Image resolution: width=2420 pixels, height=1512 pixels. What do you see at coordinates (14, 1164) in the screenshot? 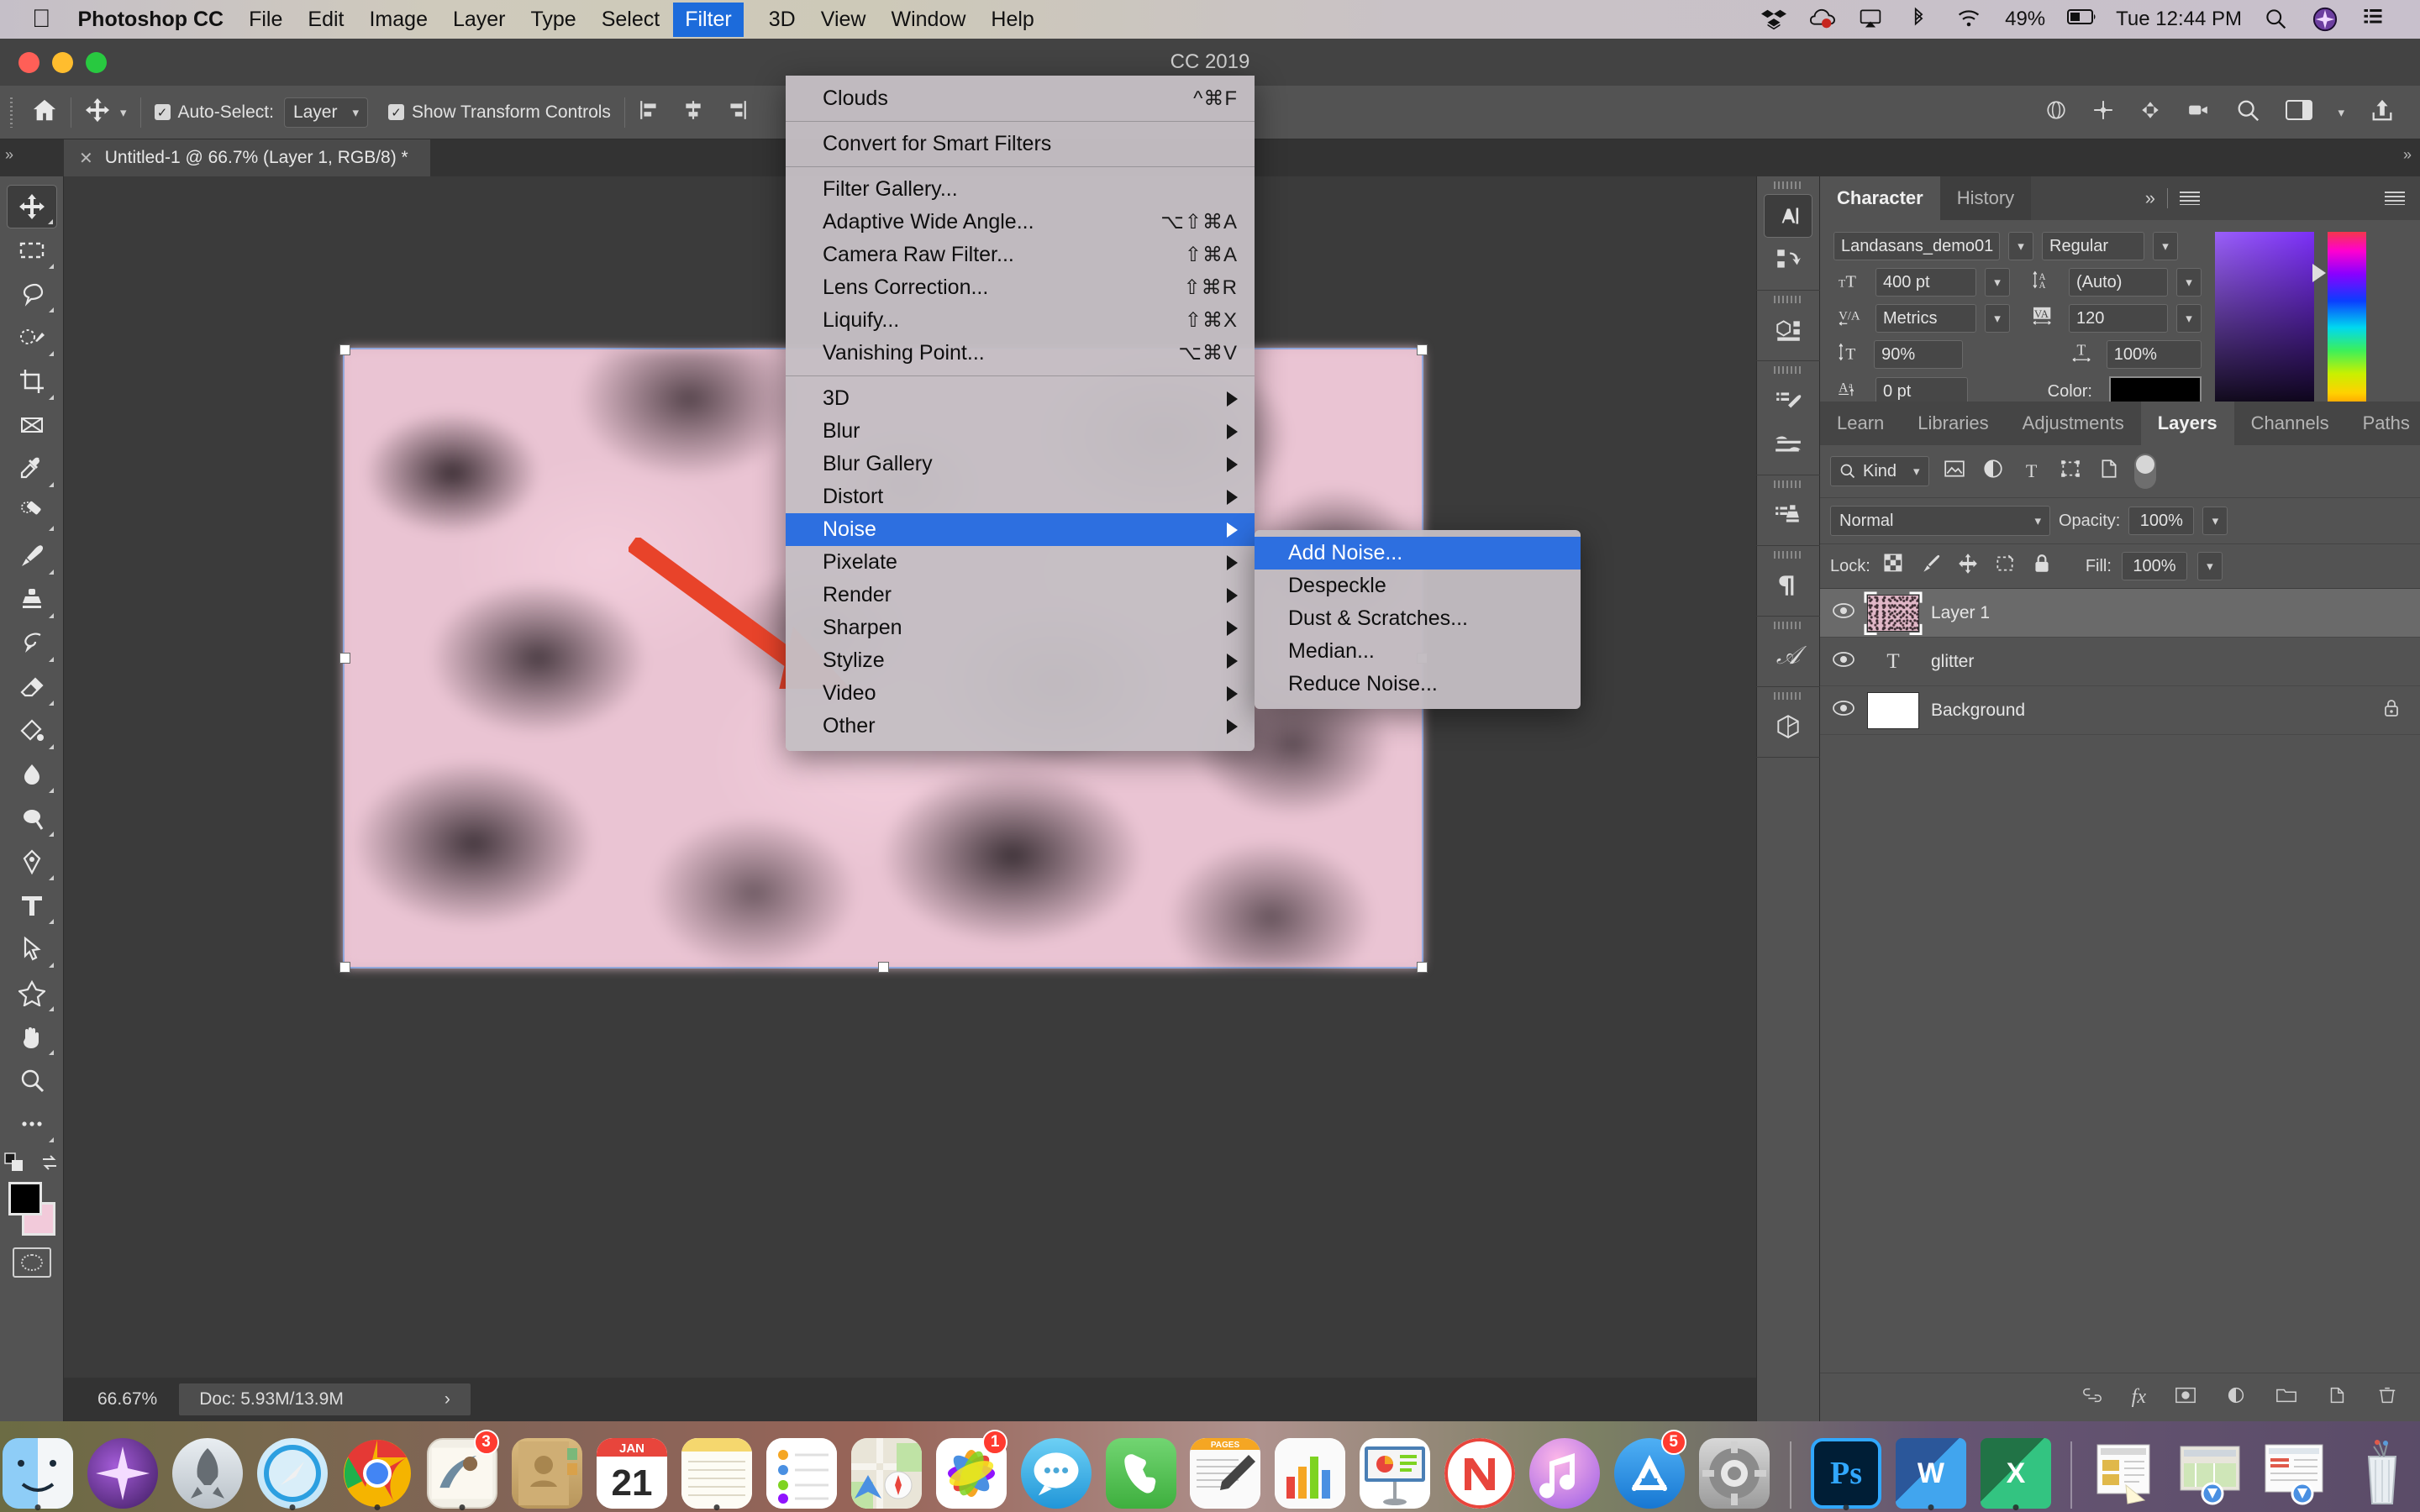
I see `default-colors-icon` at bounding box center [14, 1164].